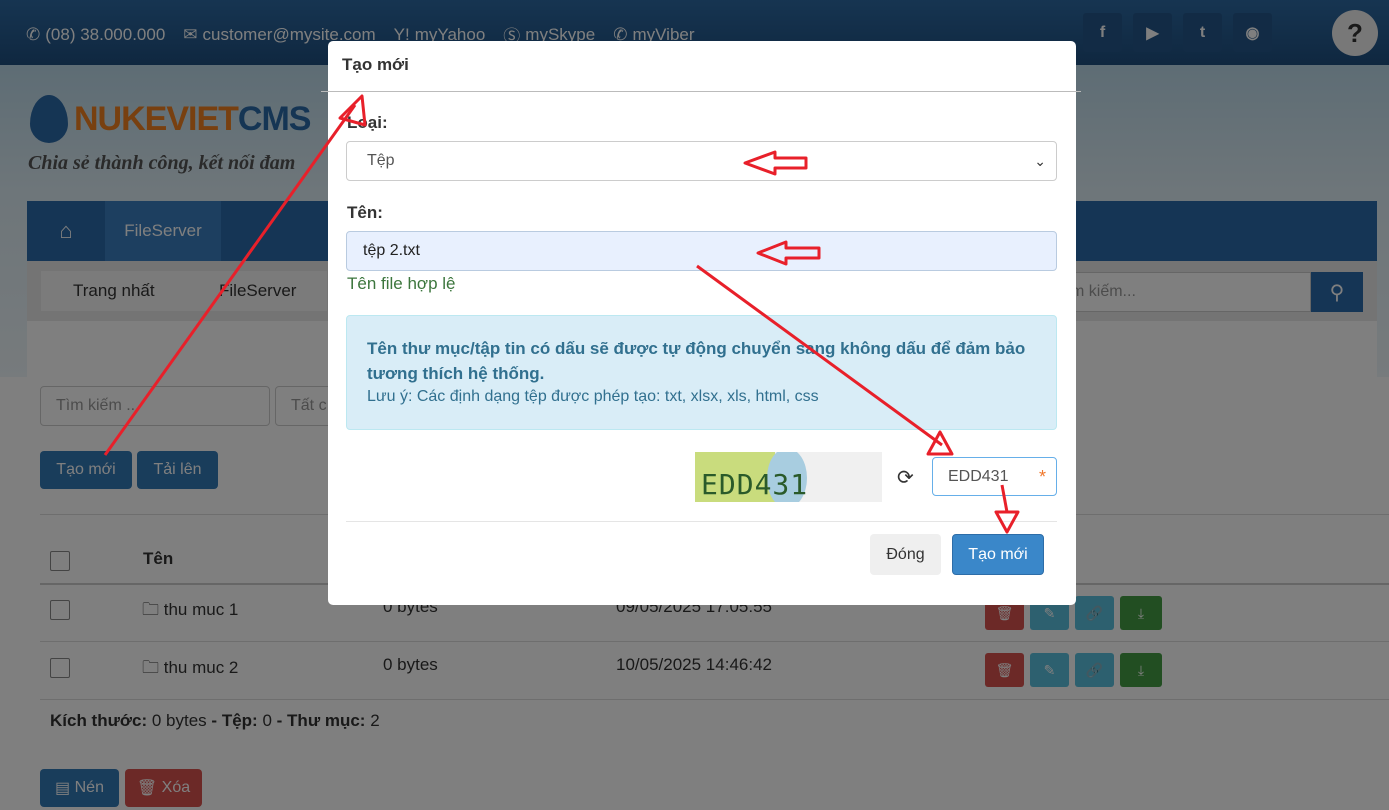 The width and height of the screenshot is (1389, 810). I want to click on type-select-value: Tệp, so click(381, 160).